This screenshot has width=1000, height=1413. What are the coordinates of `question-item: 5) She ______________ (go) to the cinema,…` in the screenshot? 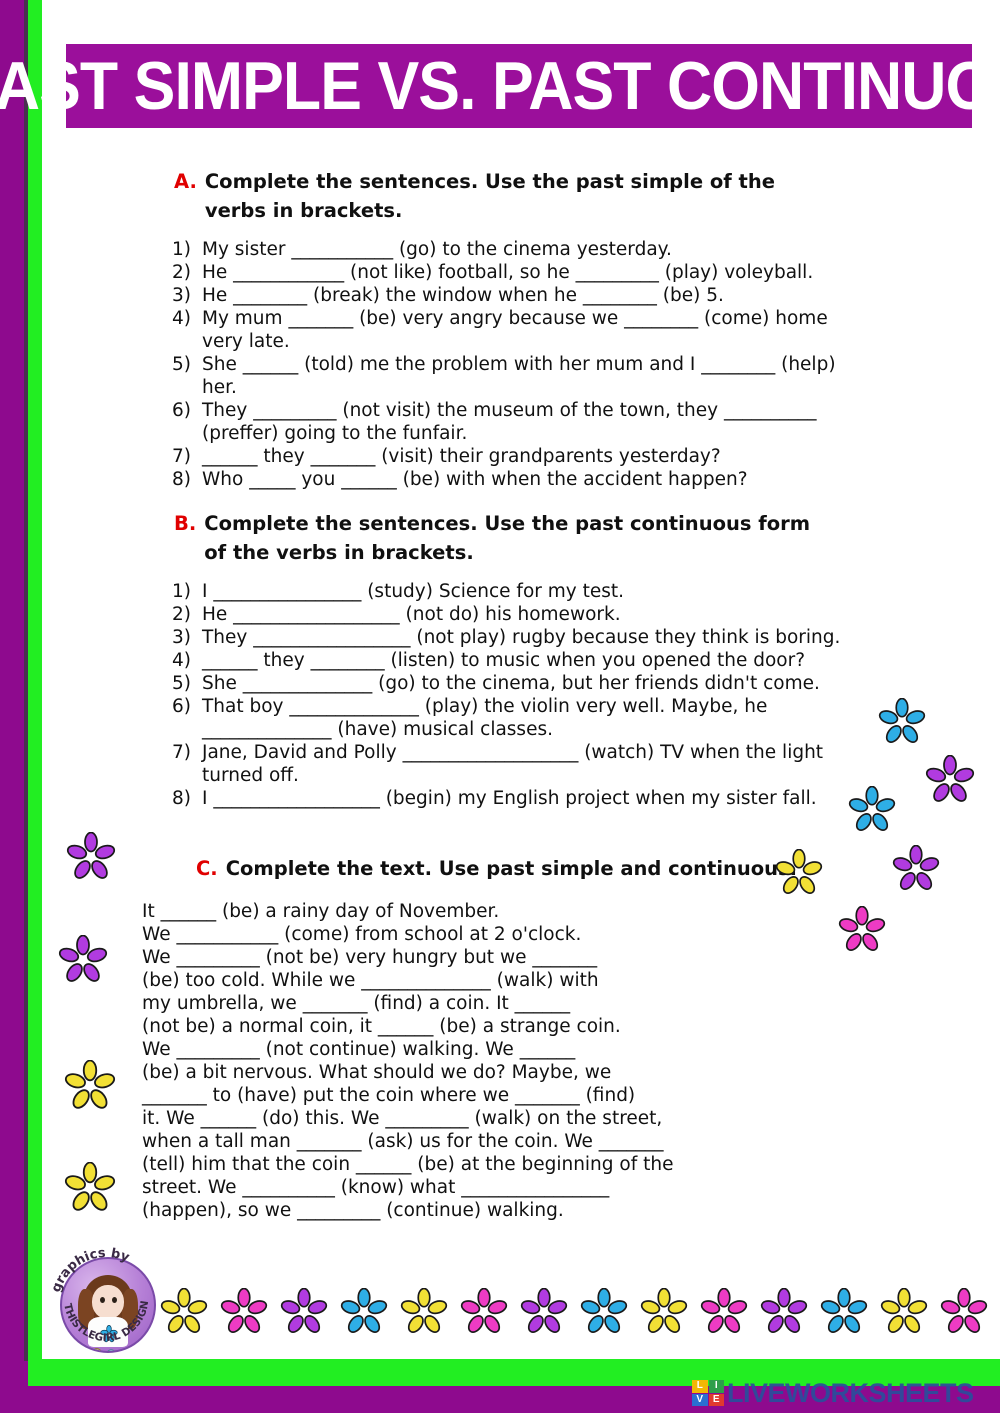 It's located at (522, 683).